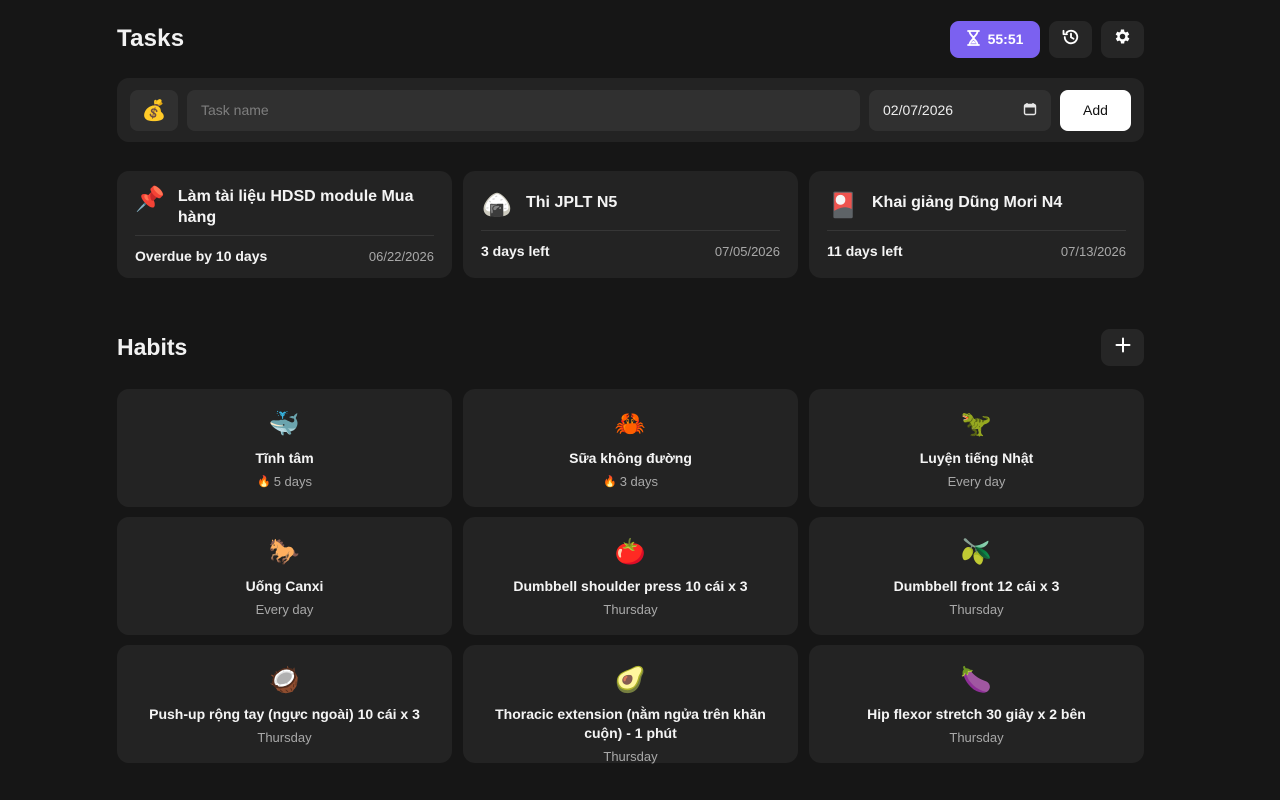 The height and width of the screenshot is (800, 1280). What do you see at coordinates (973, 39) in the screenshot?
I see `hourglass-icon` at bounding box center [973, 39].